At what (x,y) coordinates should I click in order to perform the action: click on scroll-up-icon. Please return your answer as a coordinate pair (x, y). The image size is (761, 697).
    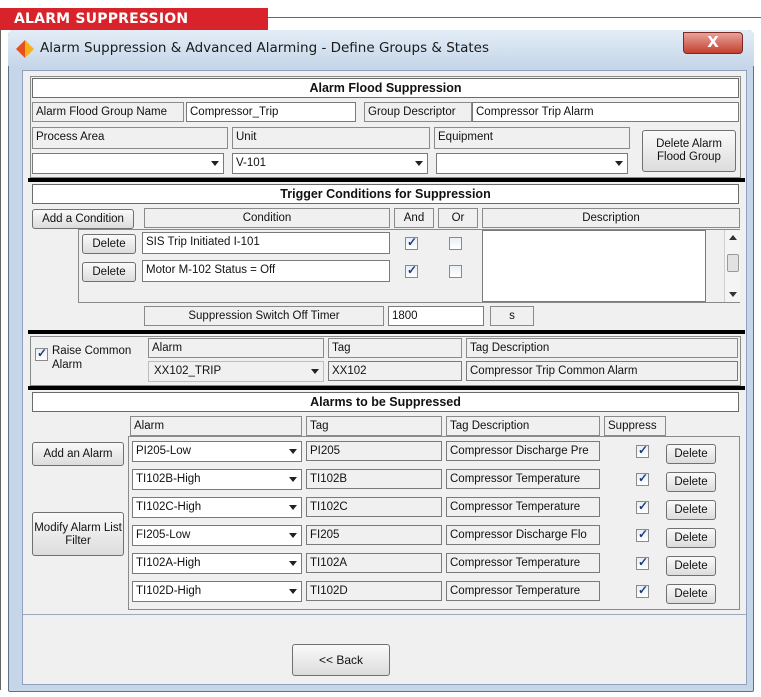
    Looking at the image, I should click on (733, 237).